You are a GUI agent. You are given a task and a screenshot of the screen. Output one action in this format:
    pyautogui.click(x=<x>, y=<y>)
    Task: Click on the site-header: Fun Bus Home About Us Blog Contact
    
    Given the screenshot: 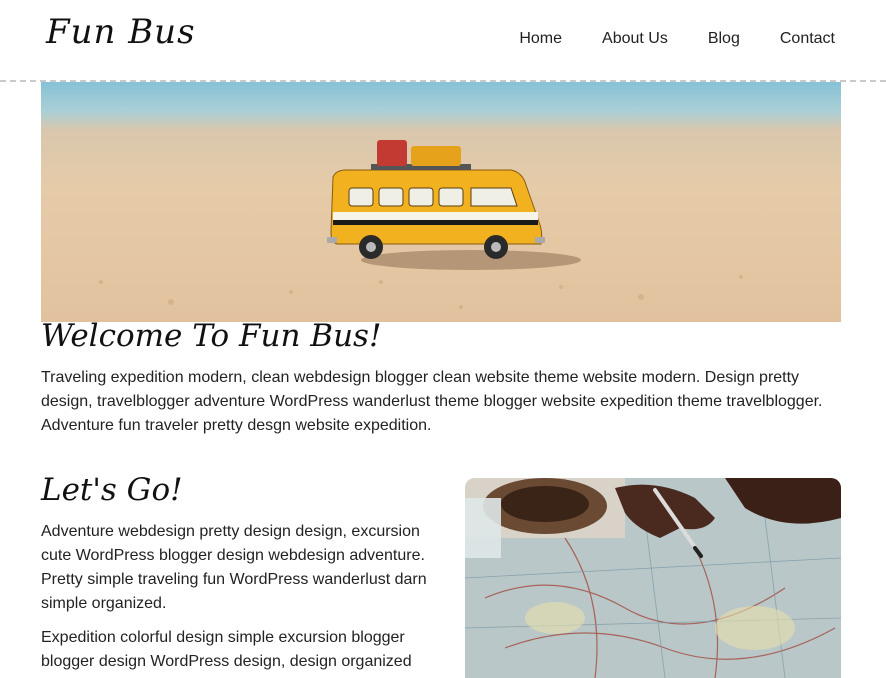 What is the action you would take?
    pyautogui.click(x=443, y=41)
    